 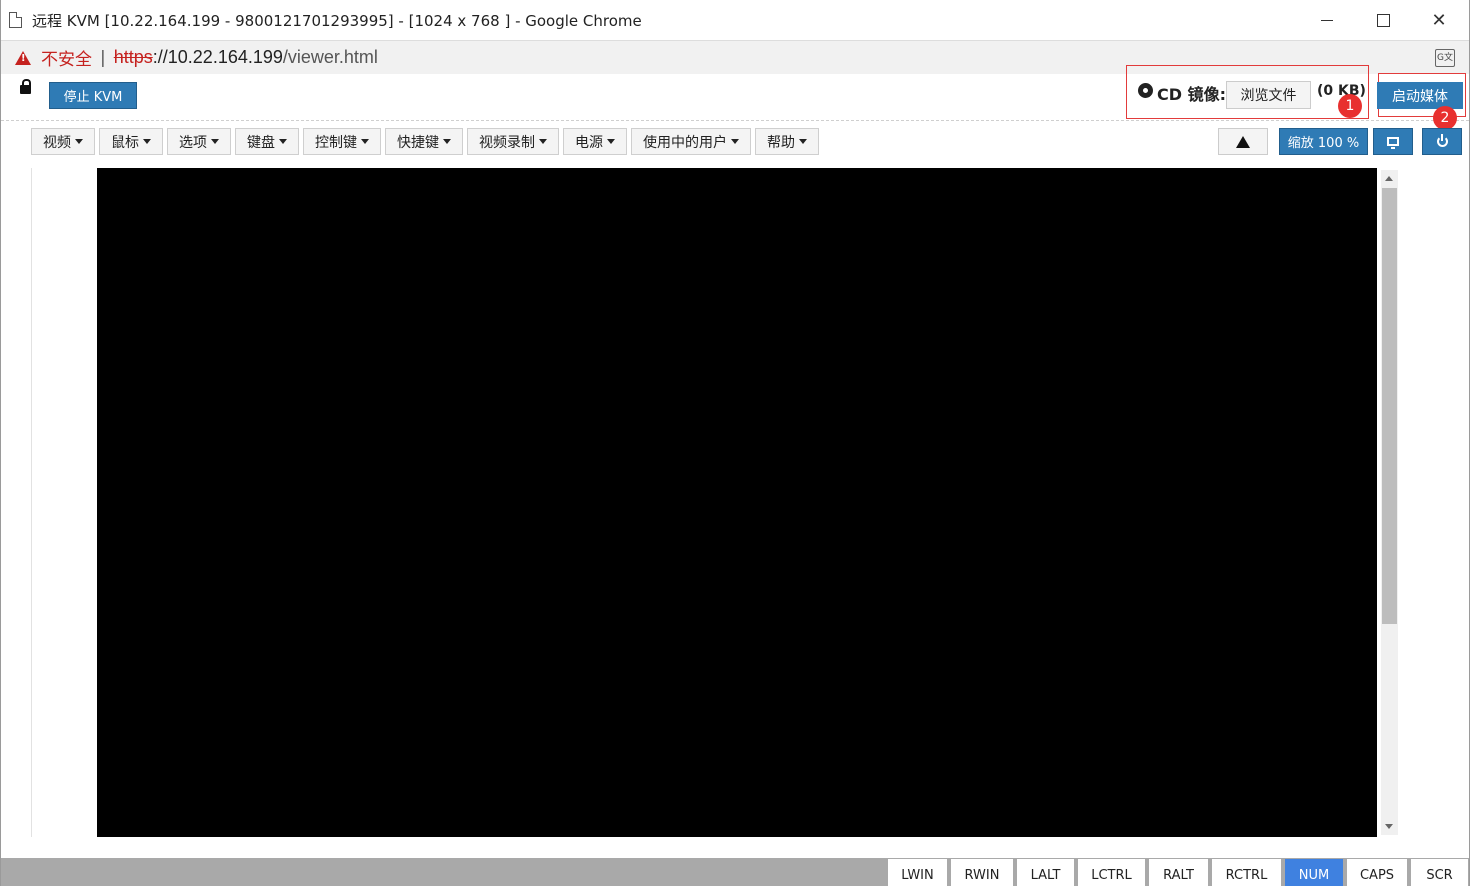 I want to click on menu-label: 控制键, so click(x=336, y=142).